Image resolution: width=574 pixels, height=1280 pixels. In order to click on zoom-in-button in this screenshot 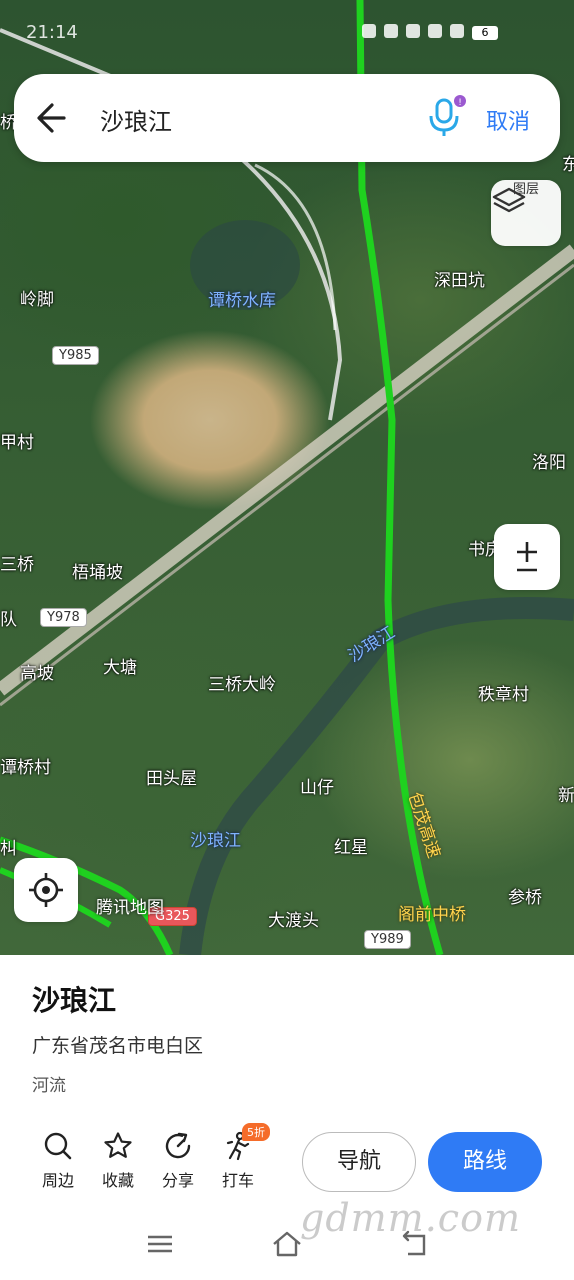, I will do `click(527, 557)`.